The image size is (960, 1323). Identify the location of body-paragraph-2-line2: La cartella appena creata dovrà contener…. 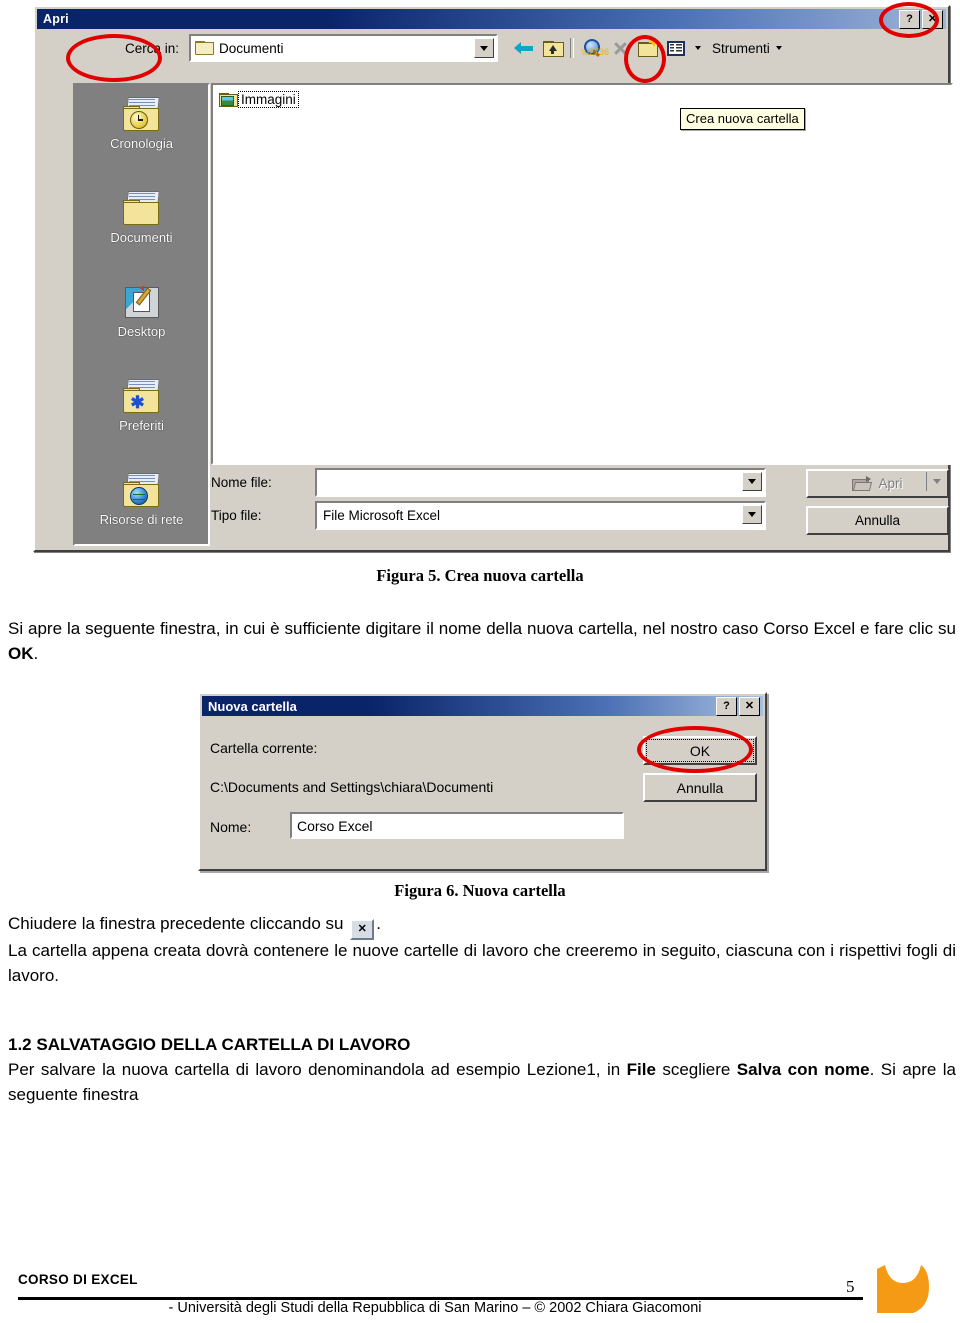
(482, 963).